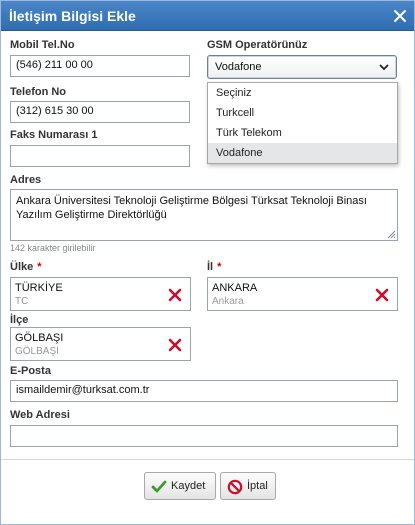 This screenshot has height=525, width=415. What do you see at coordinates (302, 153) in the screenshot?
I see `dropdown-option-selected: Vodafone` at bounding box center [302, 153].